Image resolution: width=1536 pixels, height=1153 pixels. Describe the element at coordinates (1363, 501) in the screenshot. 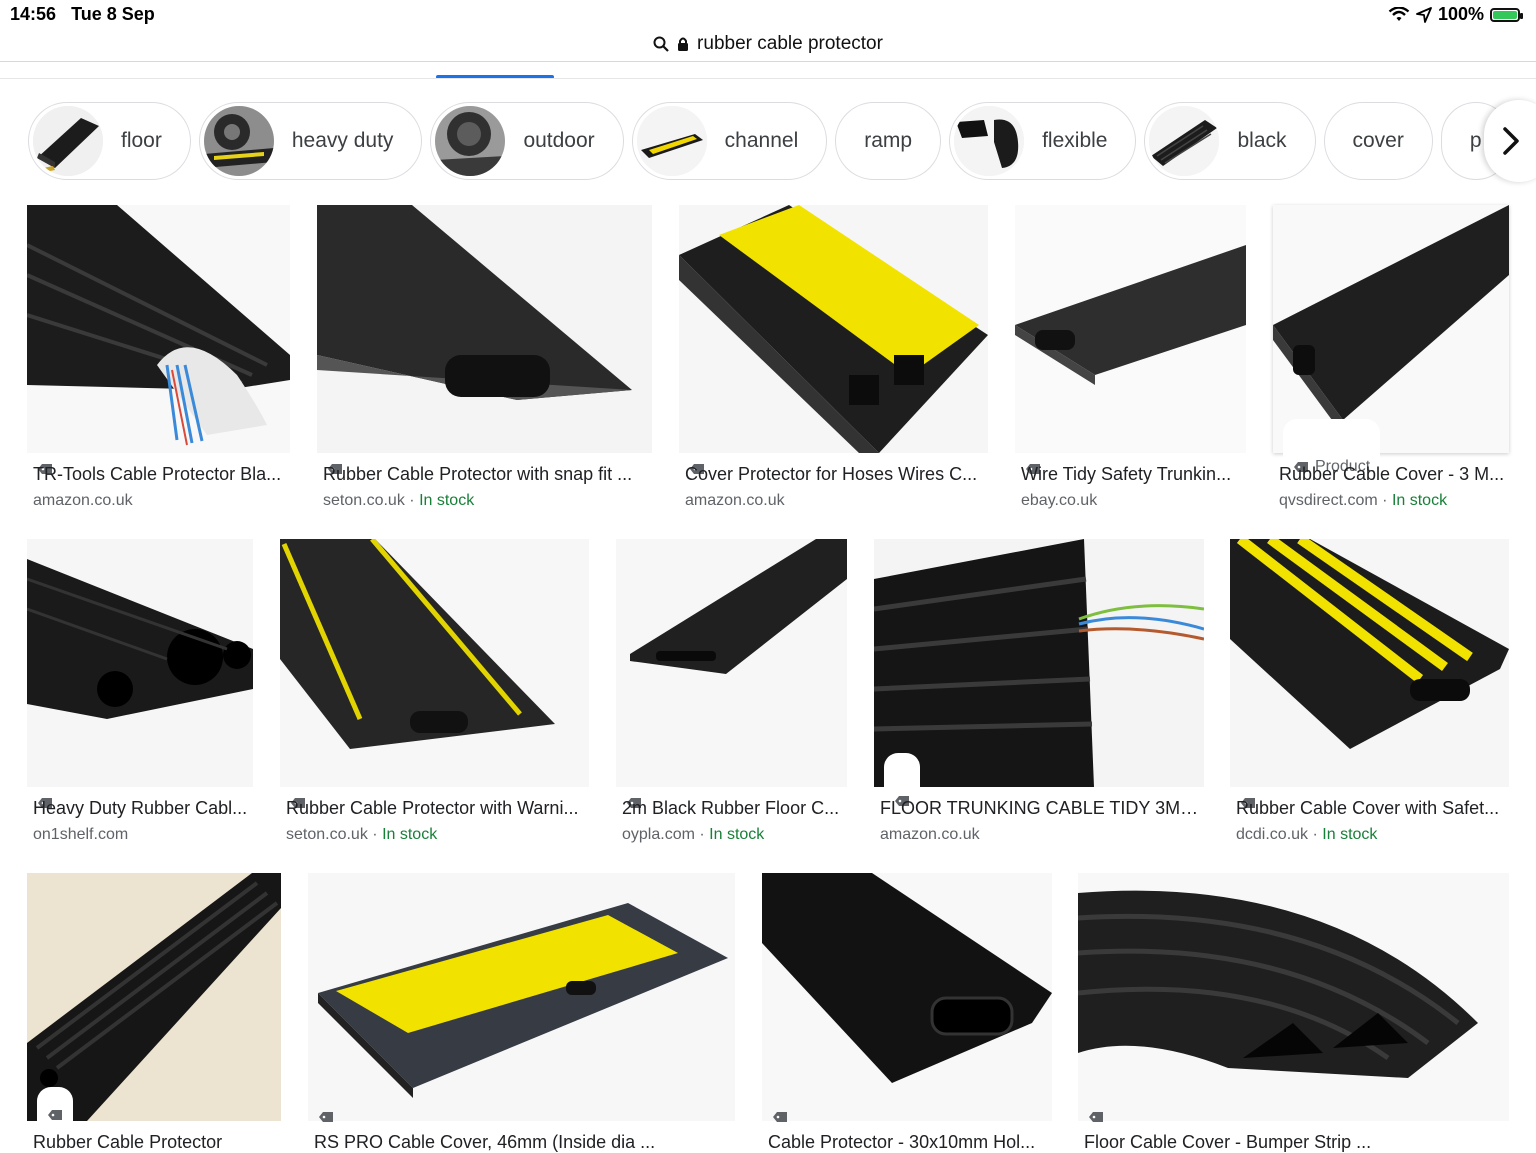

I see `result-meta: qvsdirect.com · In stock` at that location.